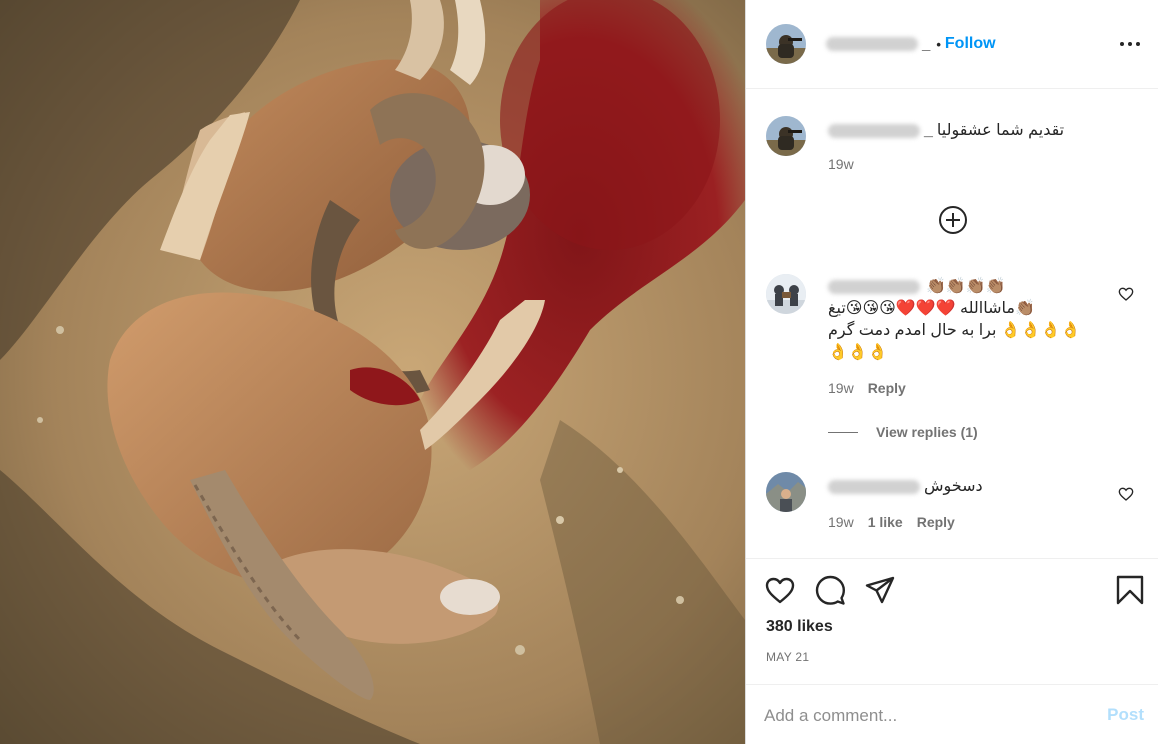  What do you see at coordinates (952, 558) in the screenshot?
I see `actions-divider` at bounding box center [952, 558].